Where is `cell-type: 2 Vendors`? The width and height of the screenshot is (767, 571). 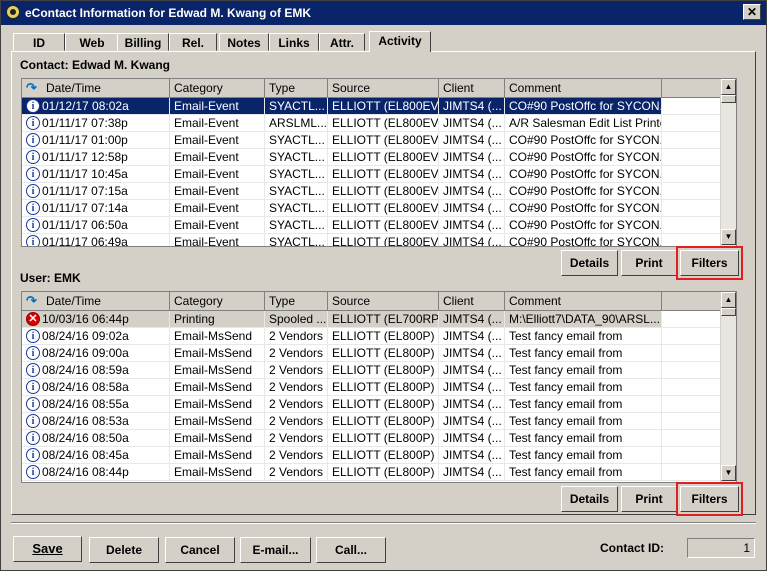 cell-type: 2 Vendors is located at coordinates (296, 370).